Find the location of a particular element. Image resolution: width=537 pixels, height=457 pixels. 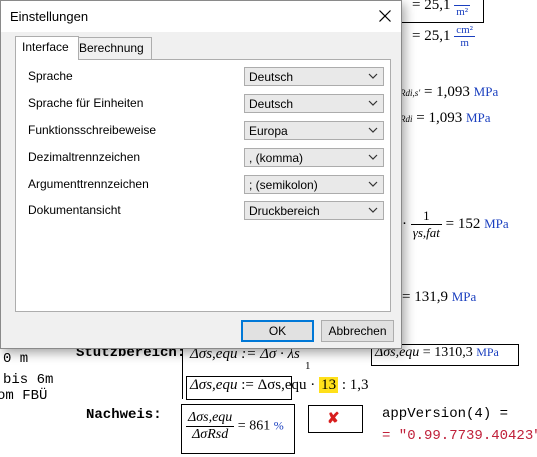

equ1-subscript: 1 is located at coordinates (308, 366).